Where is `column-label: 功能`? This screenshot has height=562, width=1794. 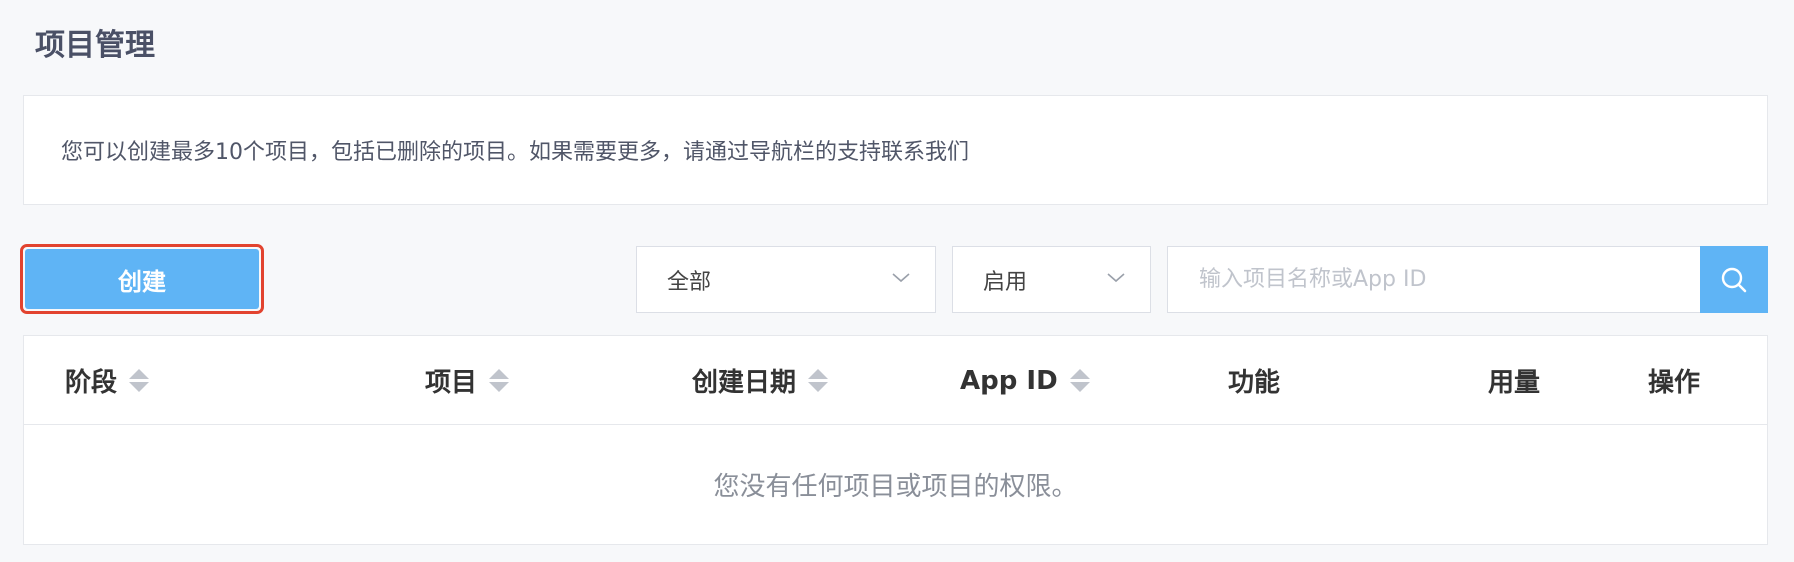 column-label: 功能 is located at coordinates (1254, 383).